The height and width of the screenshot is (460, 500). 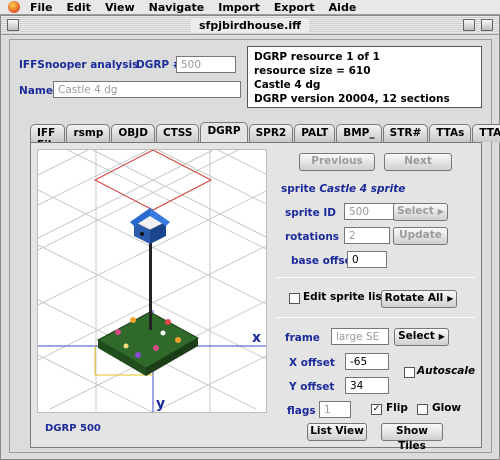 I want to click on frame-field: large SE, so click(x=360, y=336).